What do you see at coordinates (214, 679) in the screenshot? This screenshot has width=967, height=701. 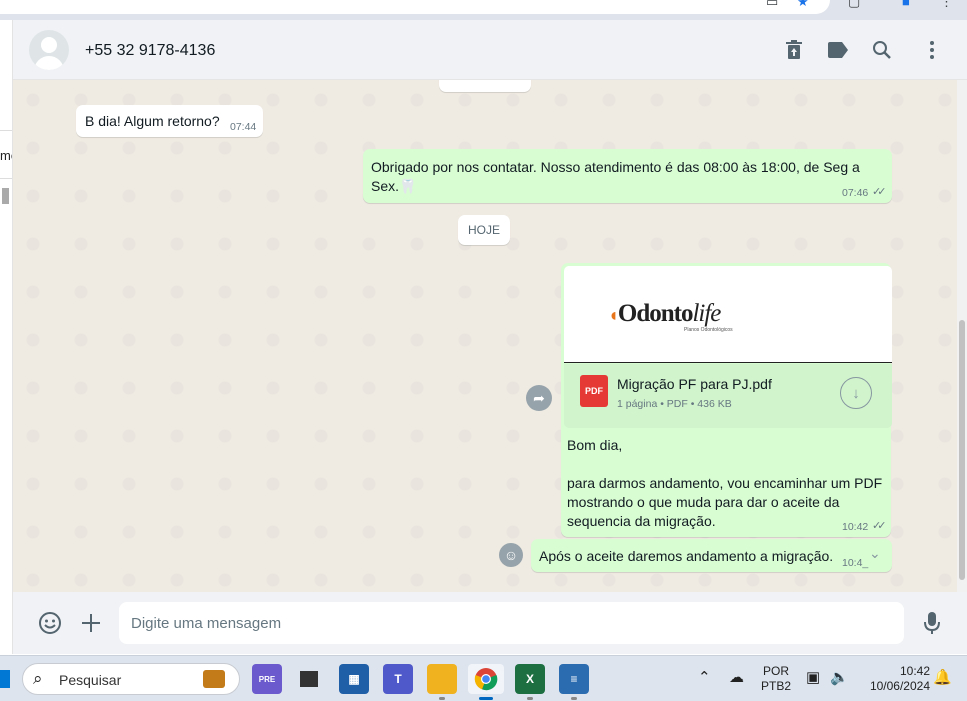 I see `briefcase-icon` at bounding box center [214, 679].